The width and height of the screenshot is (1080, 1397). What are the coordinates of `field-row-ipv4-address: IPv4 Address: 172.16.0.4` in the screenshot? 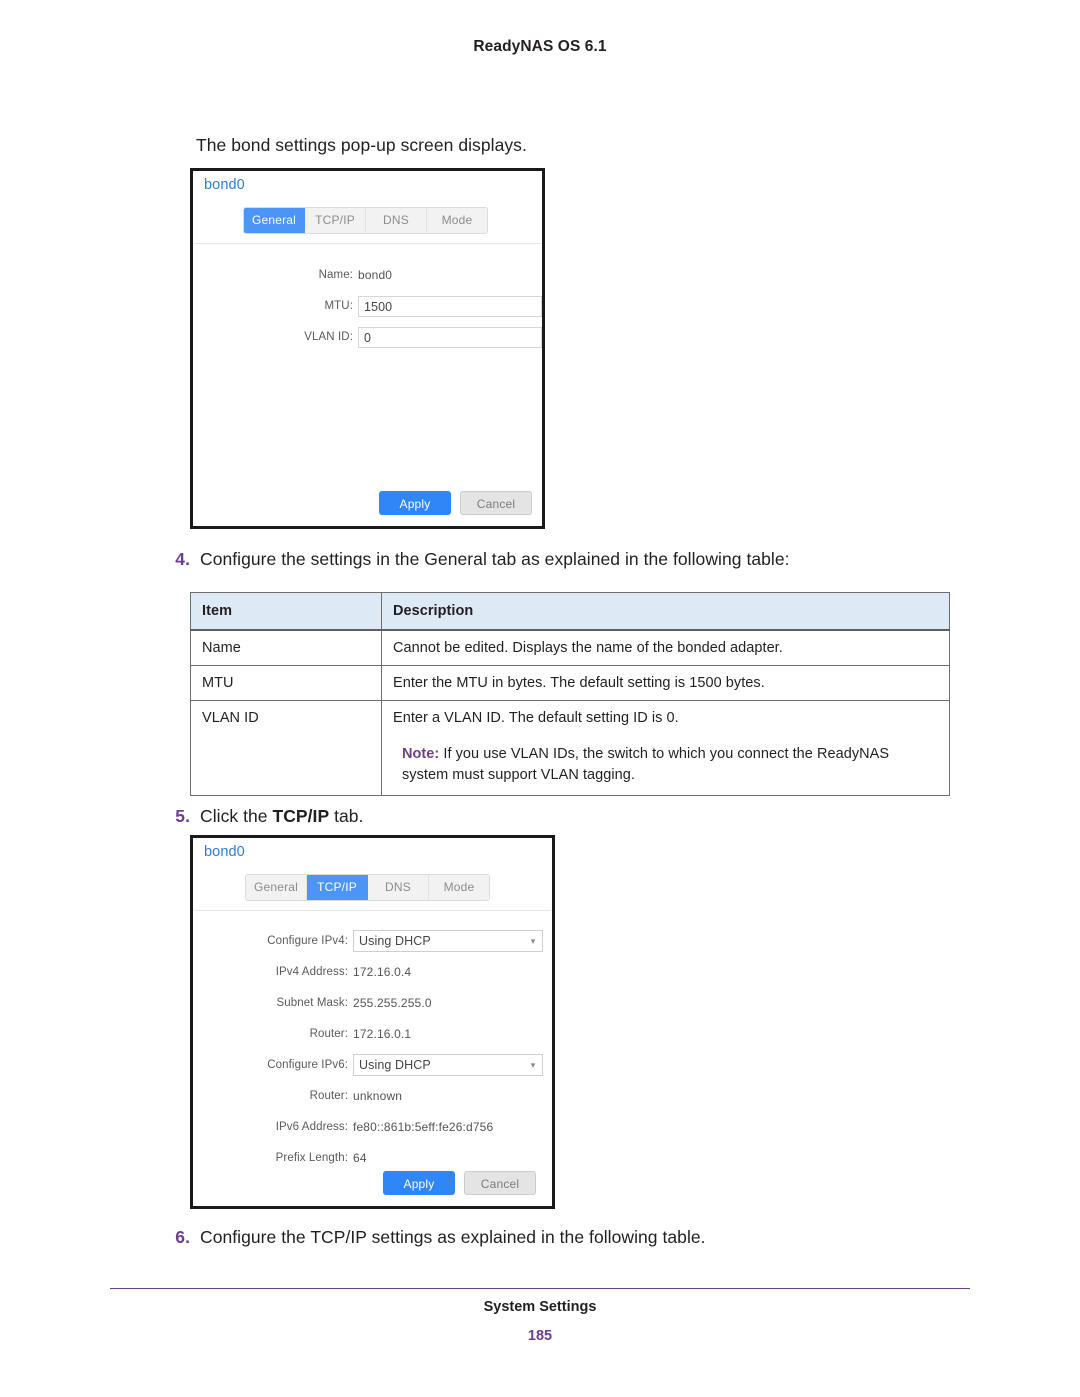 It's located at (372, 972).